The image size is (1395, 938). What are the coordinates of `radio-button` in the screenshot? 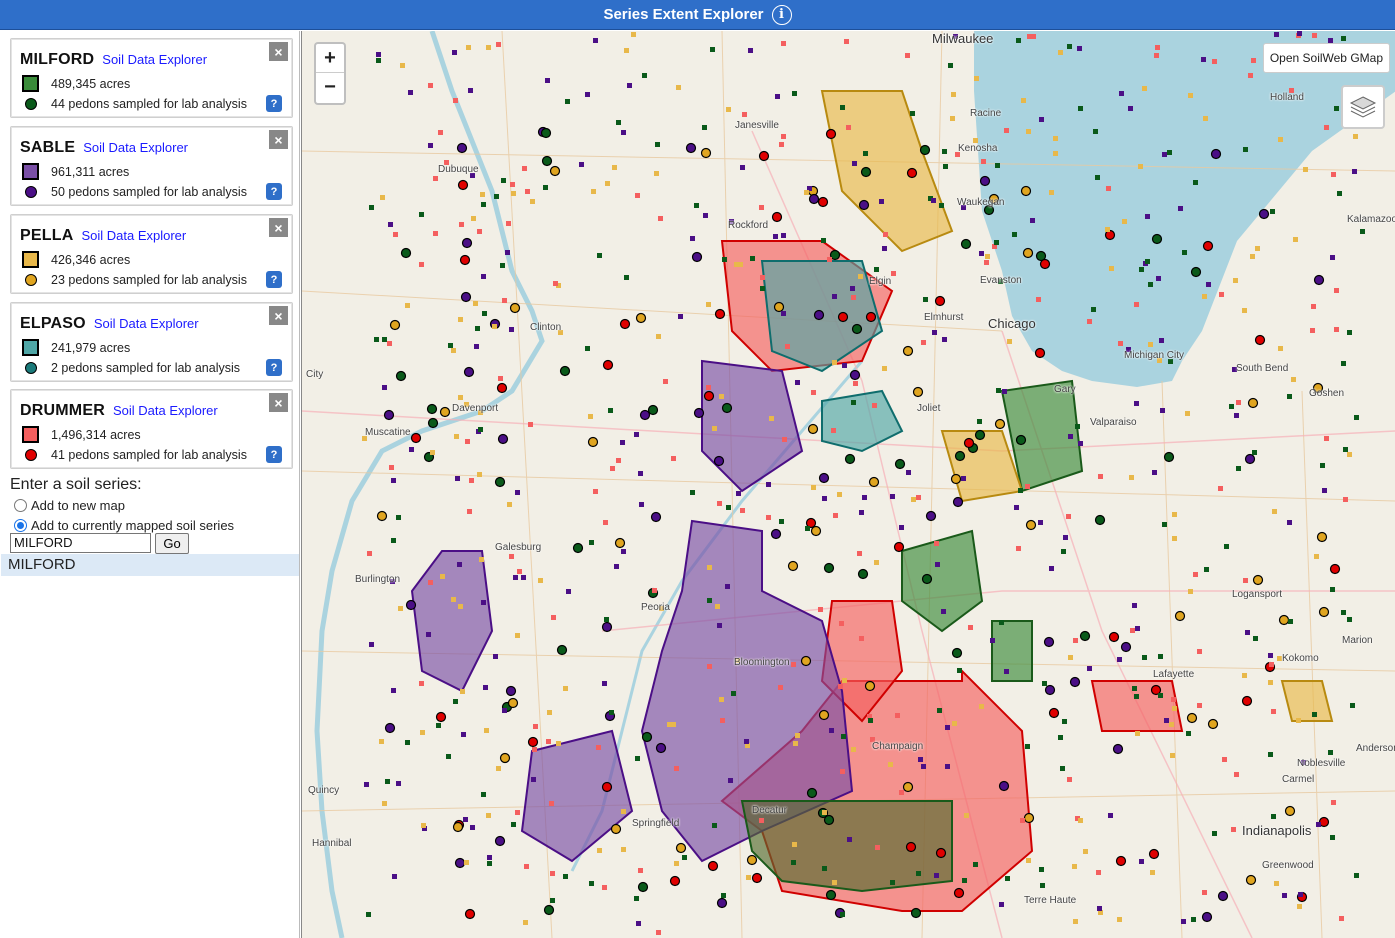 It's located at (20, 505).